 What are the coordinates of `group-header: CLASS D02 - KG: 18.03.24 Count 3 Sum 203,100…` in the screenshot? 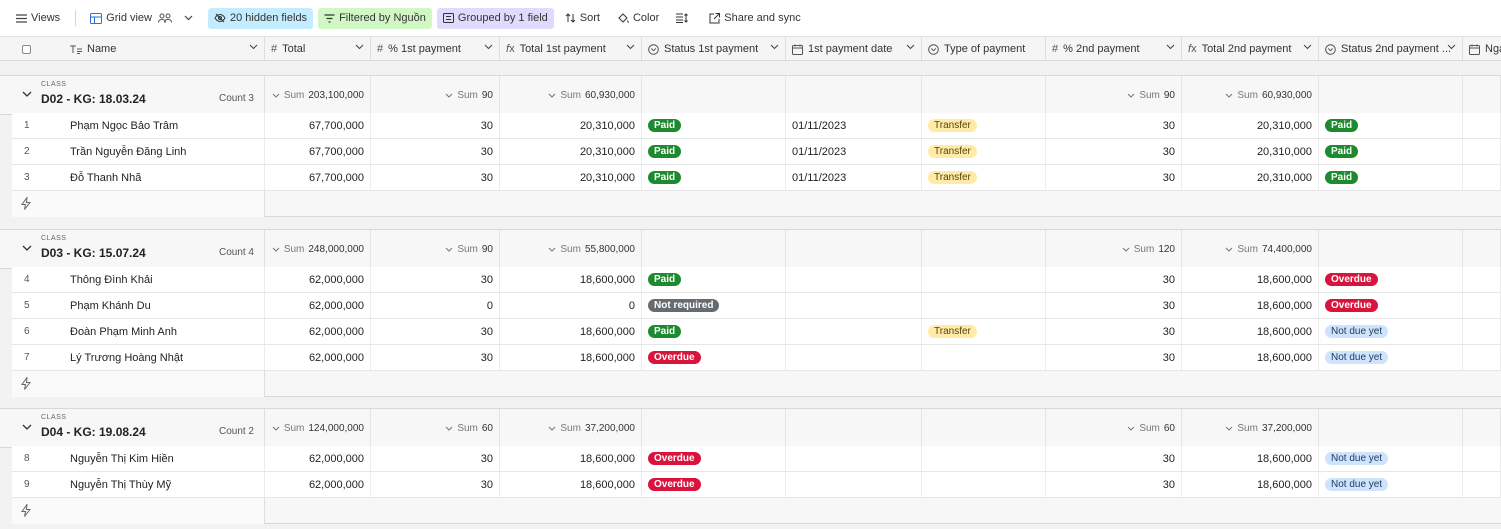 It's located at (750, 95).